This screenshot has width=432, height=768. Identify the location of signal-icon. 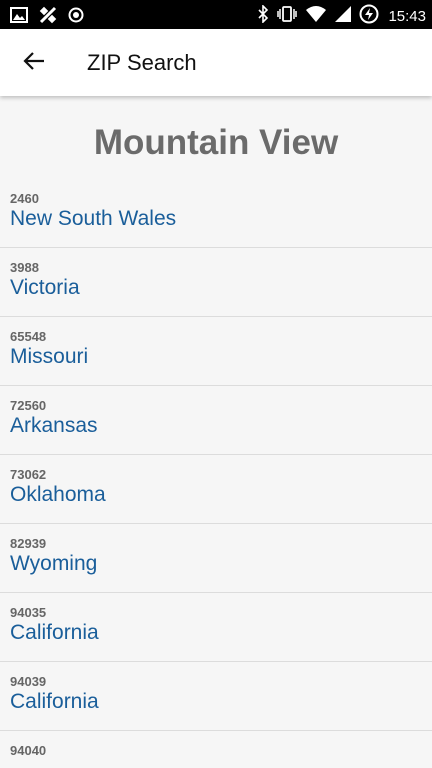
(343, 16).